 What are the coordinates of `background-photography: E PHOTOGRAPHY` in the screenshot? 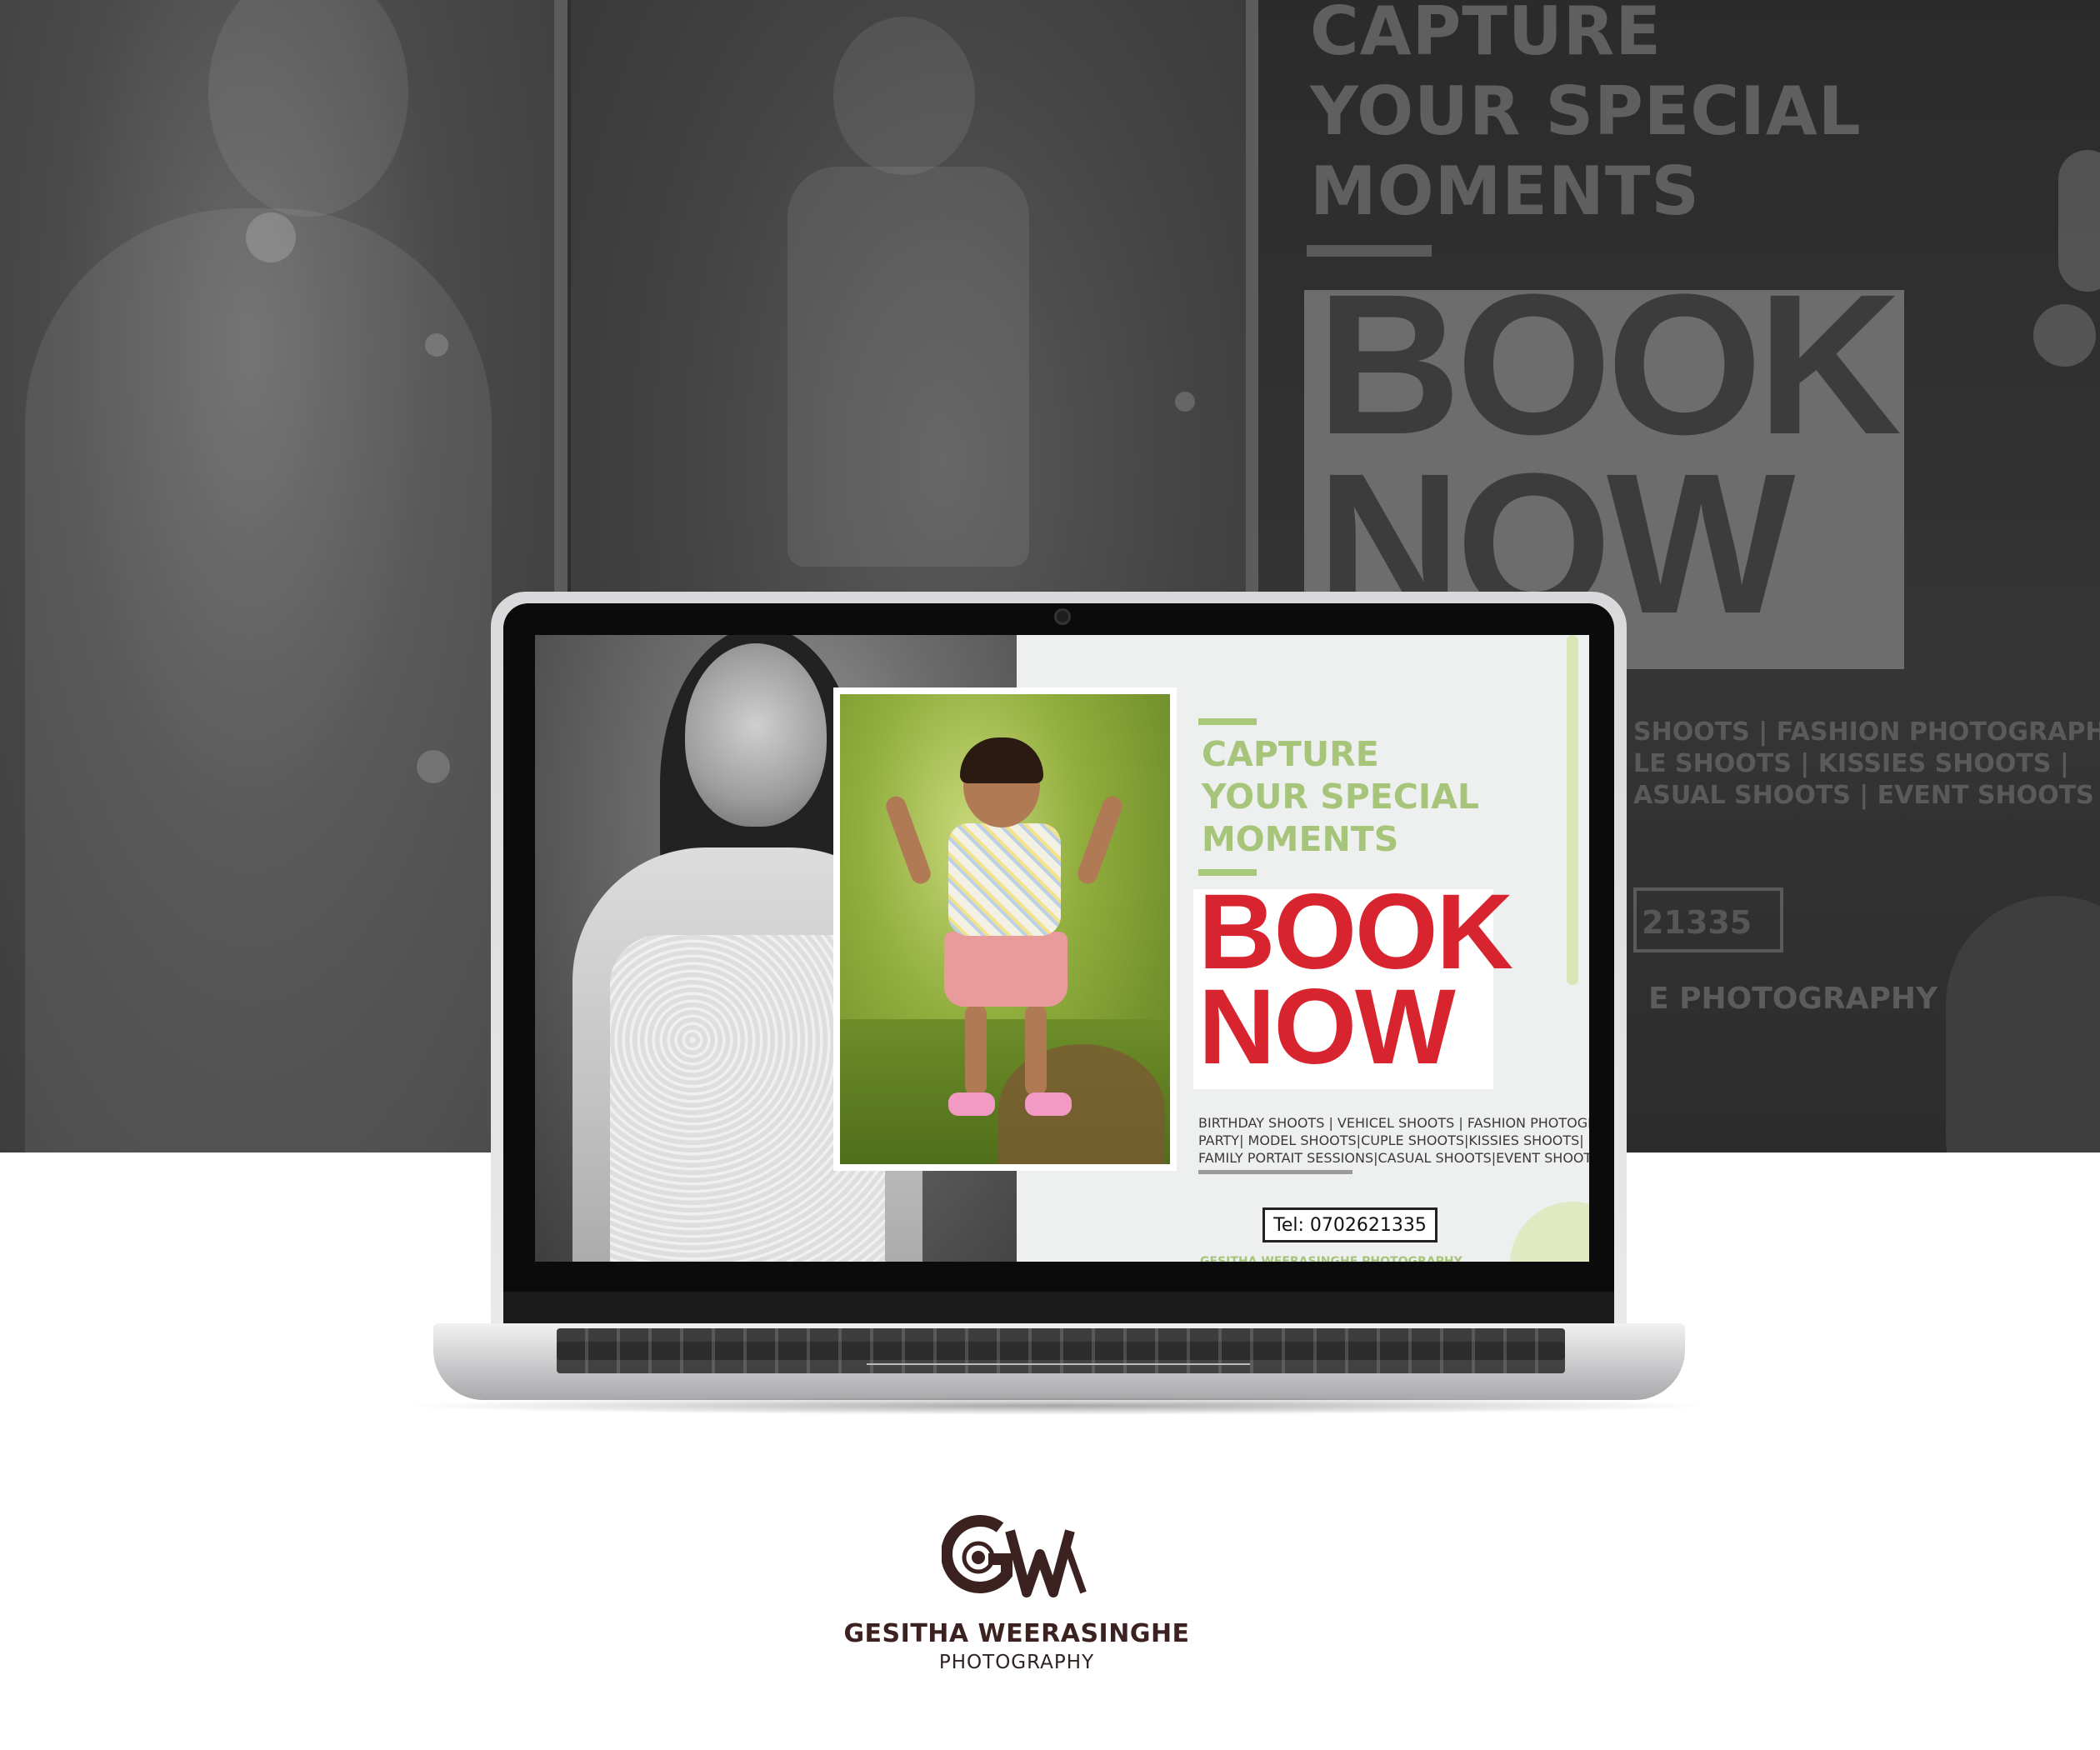 It's located at (1793, 999).